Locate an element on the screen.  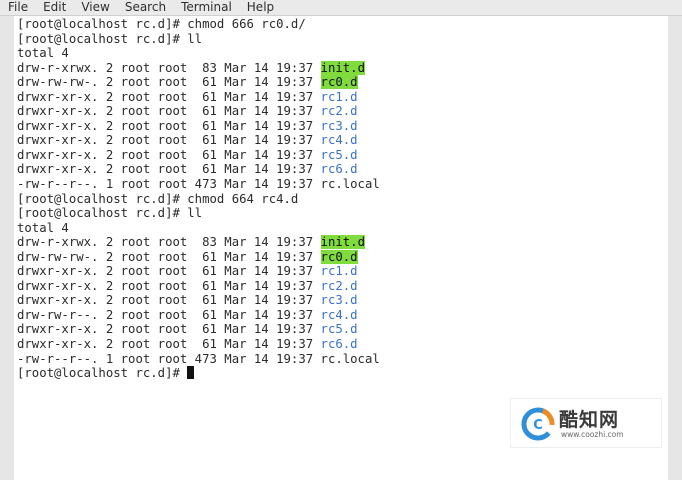
menu-terminal: Terminal is located at coordinates (206, 7).